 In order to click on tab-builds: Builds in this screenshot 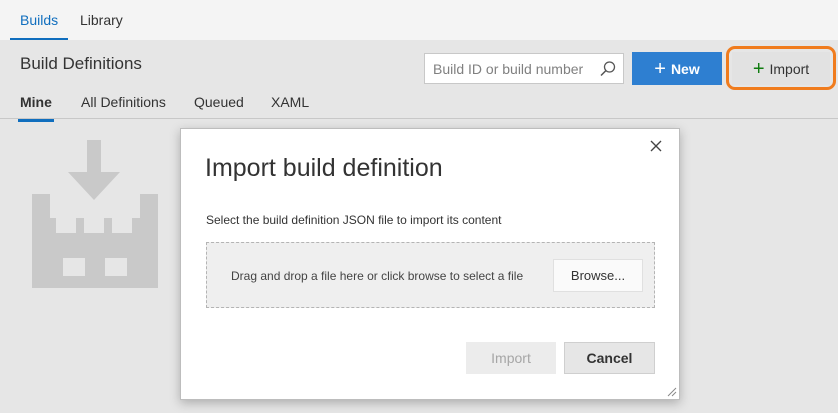, I will do `click(39, 20)`.